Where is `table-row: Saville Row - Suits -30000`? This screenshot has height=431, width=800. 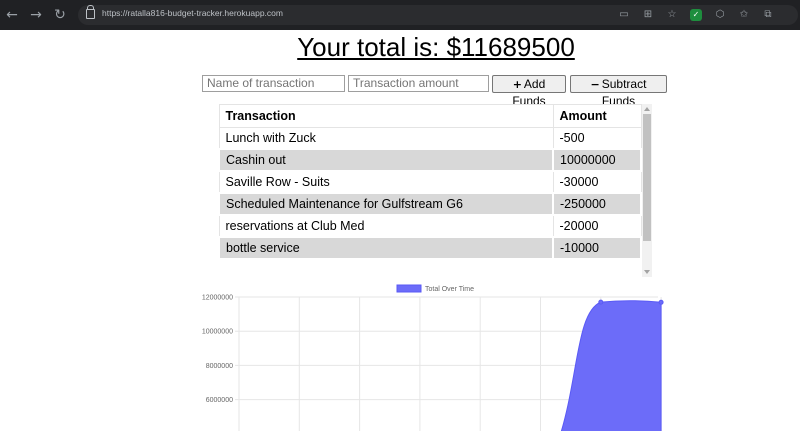 table-row: Saville Row - Suits -30000 is located at coordinates (430, 182).